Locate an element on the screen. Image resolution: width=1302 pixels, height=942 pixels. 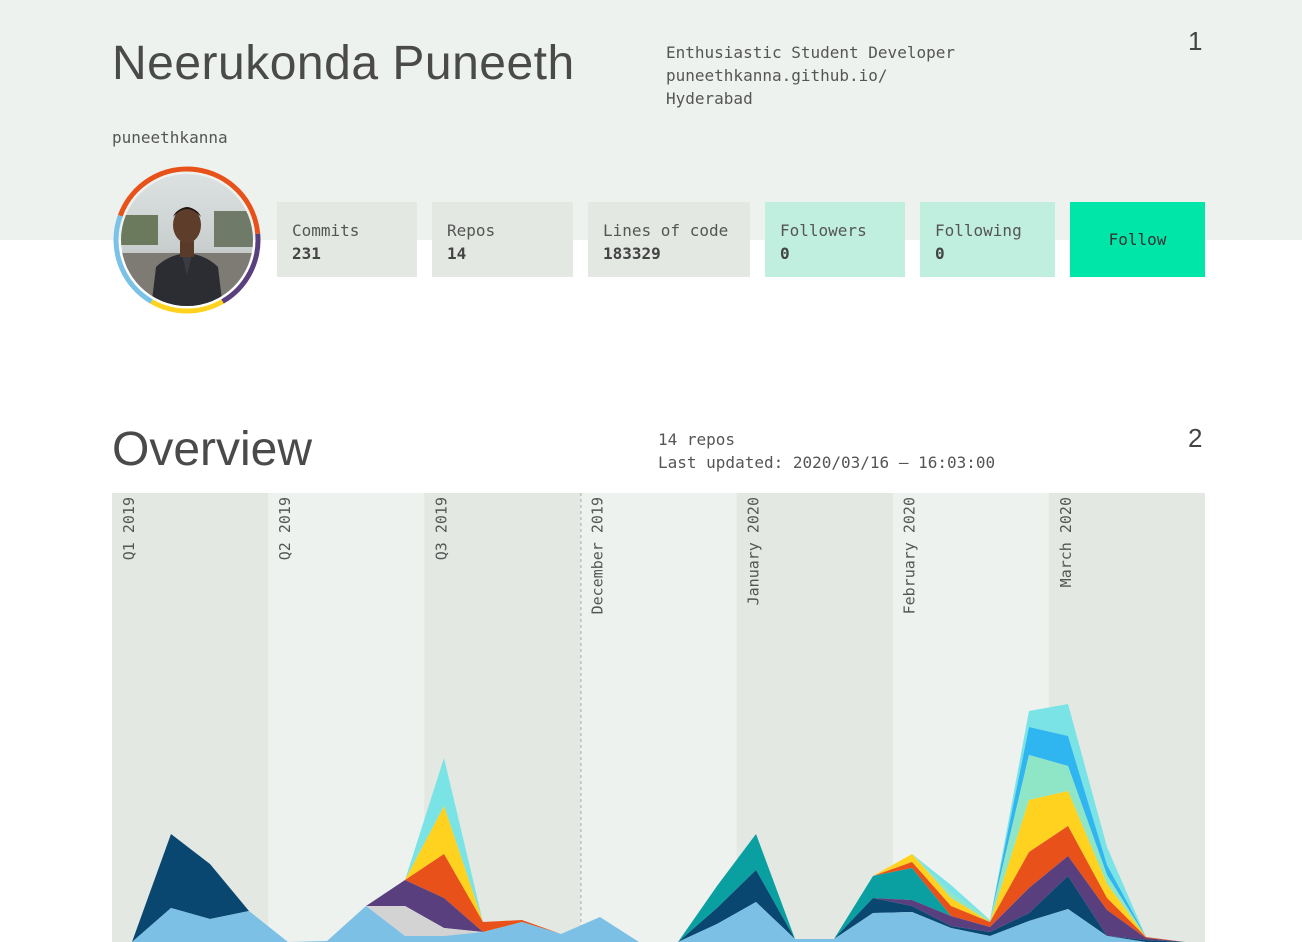
section-number-overview: 2 is located at coordinates (1195, 438).